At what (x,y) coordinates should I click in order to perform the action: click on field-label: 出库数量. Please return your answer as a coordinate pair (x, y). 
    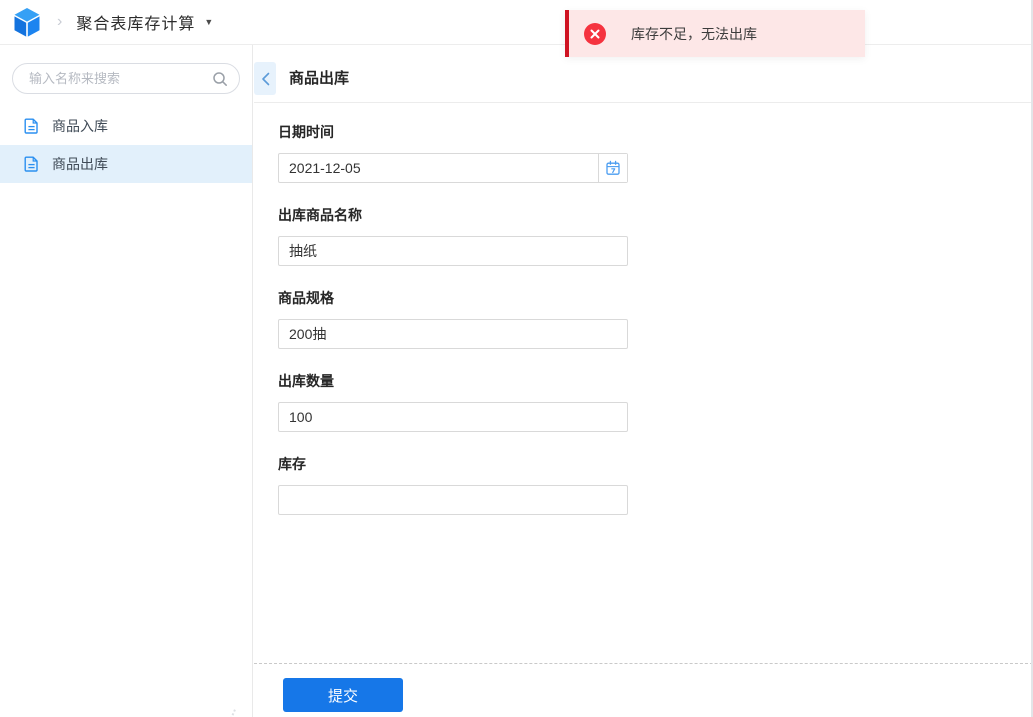
    Looking at the image, I should click on (306, 381).